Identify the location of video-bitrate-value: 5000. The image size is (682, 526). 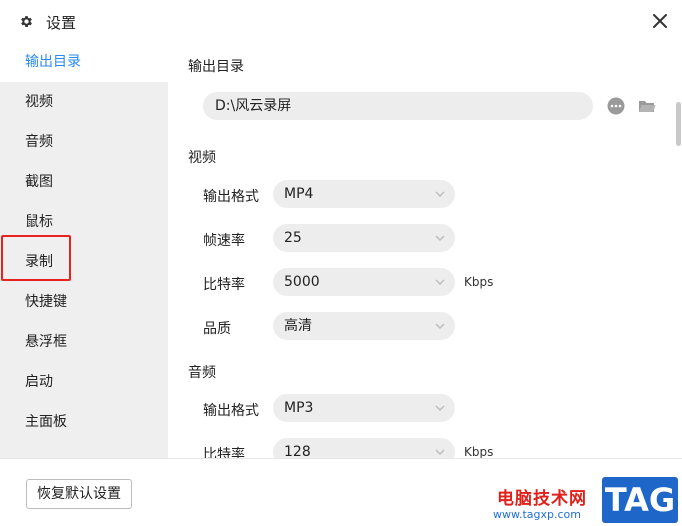
(302, 282).